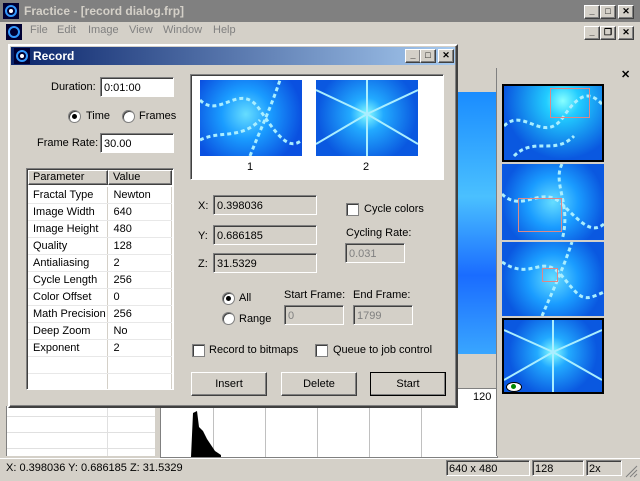 Image resolution: width=640 pixels, height=481 pixels. Describe the element at coordinates (408, 384) in the screenshot. I see `start-button: Start` at that location.